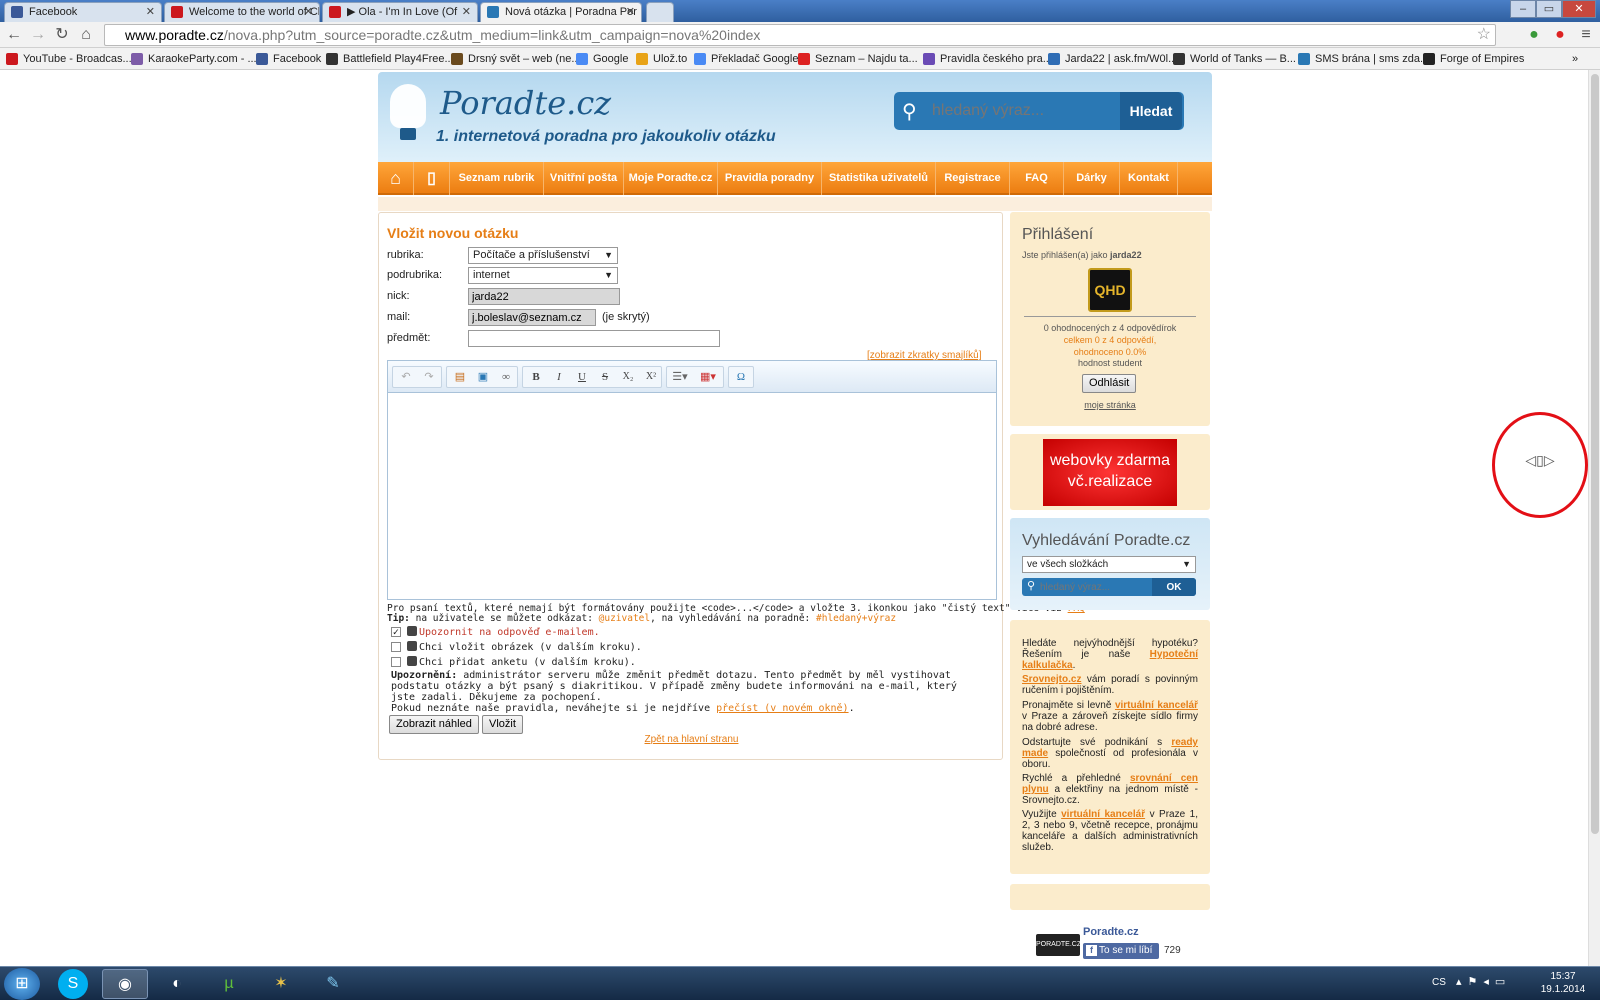  Describe the element at coordinates (1483, 981) in the screenshot. I see `tray-icons: ▴⚑◂▭` at that location.